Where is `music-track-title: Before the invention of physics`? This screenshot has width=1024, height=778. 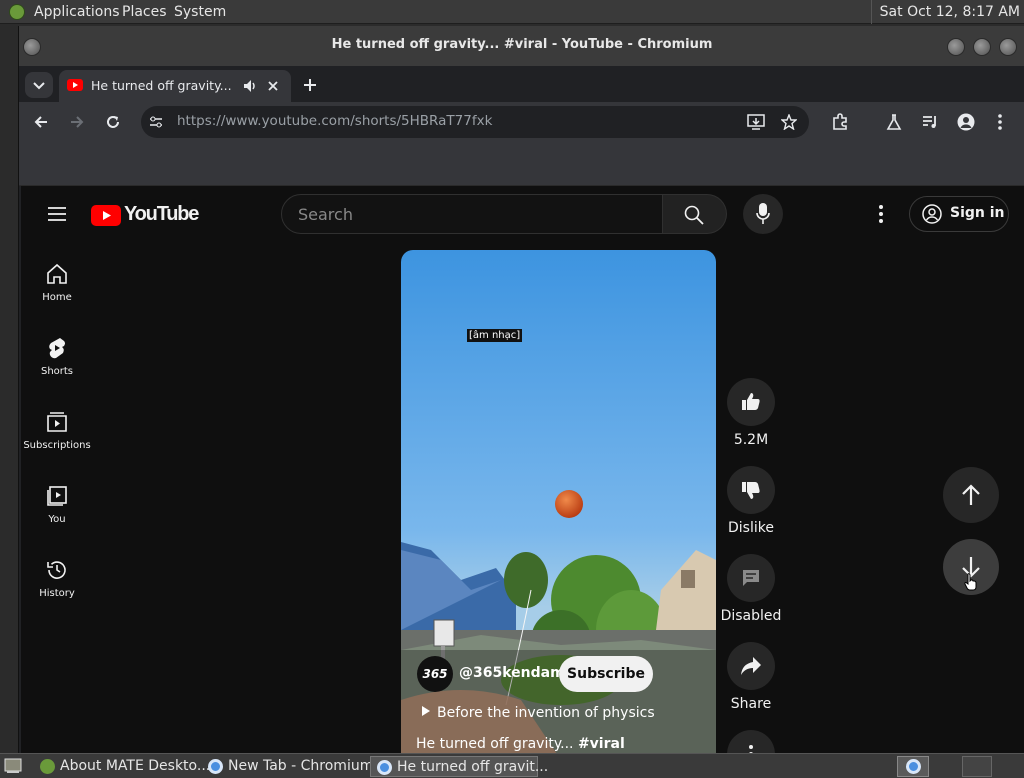
music-track-title: Before the invention of physics is located at coordinates (546, 713).